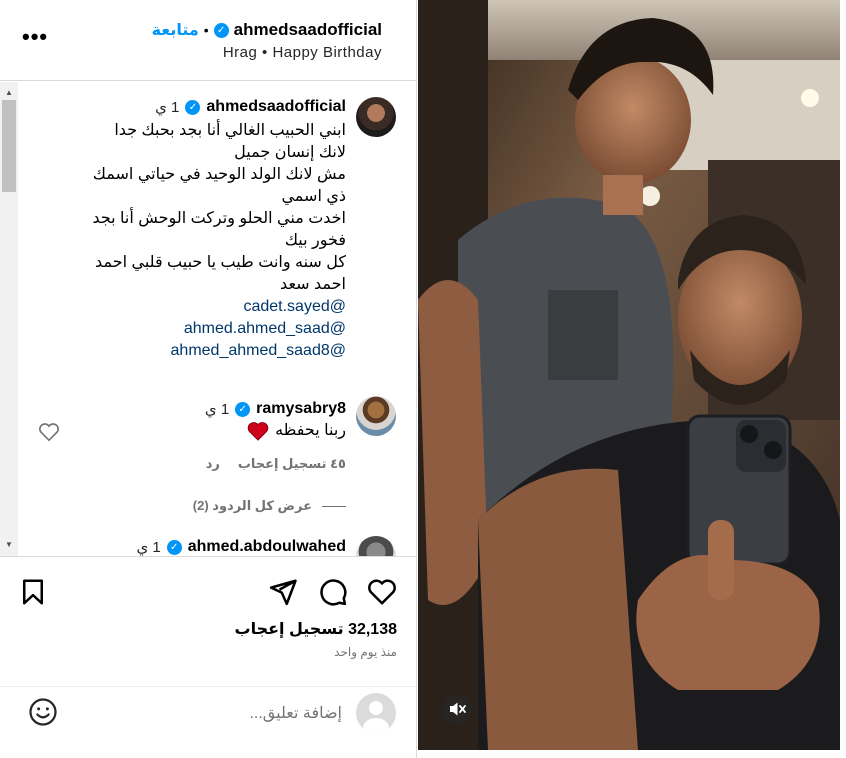  What do you see at coordinates (302, 52) in the screenshot?
I see `header-audio-subtitle: Hrag • Happy Birthday` at bounding box center [302, 52].